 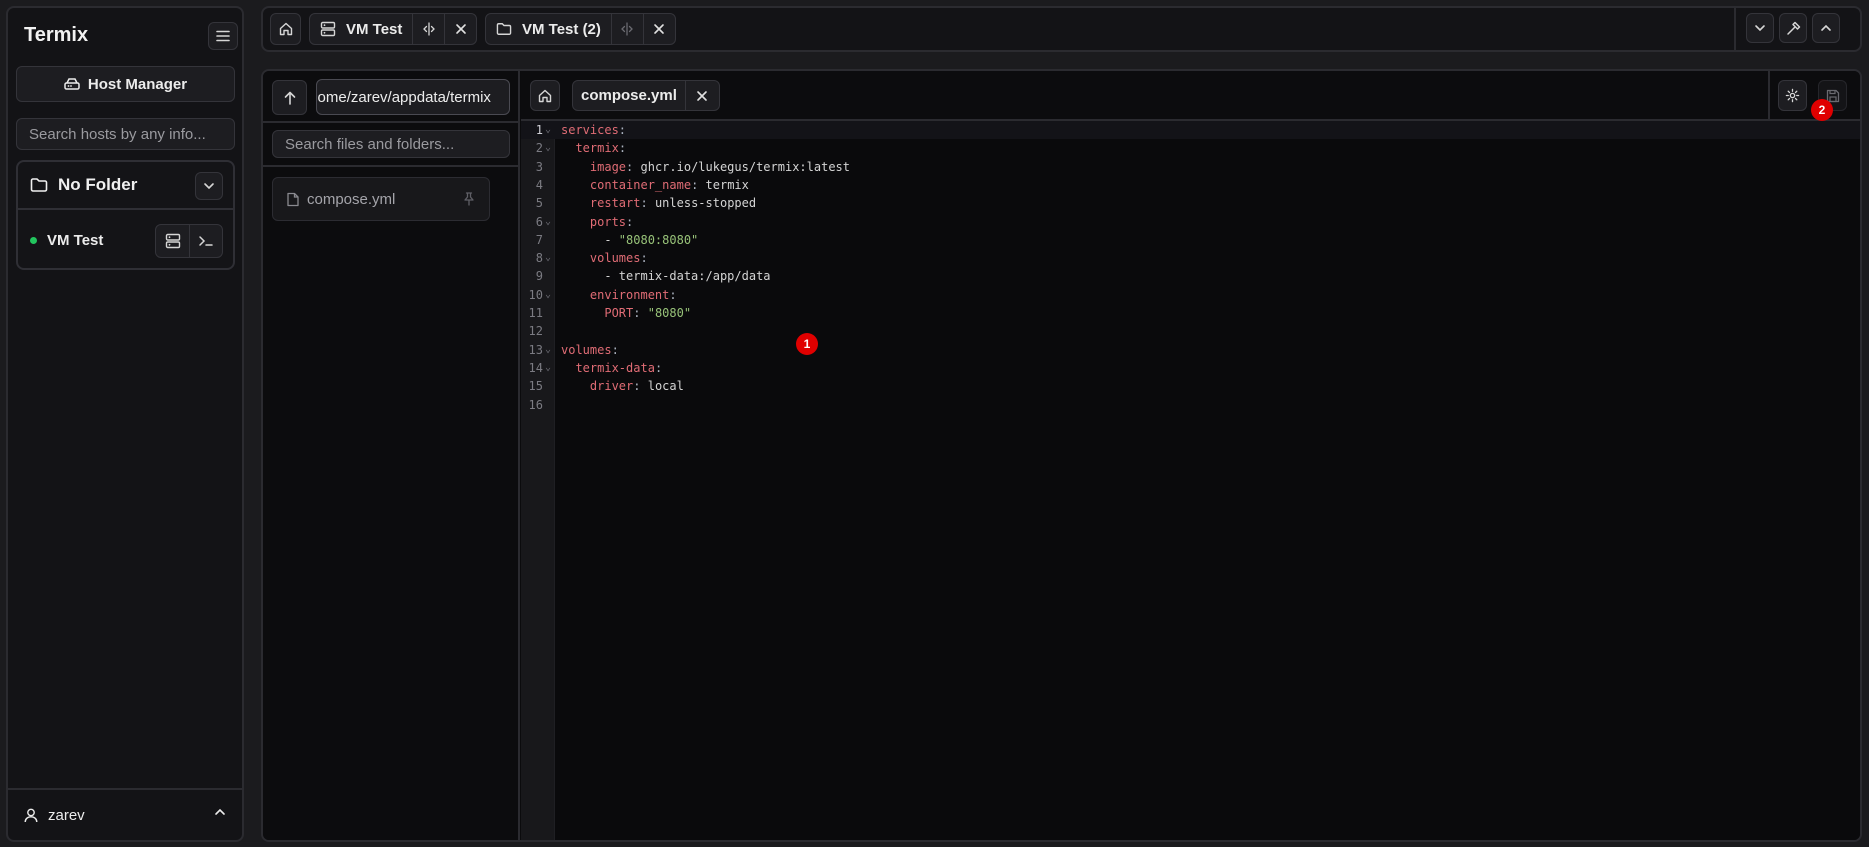 What do you see at coordinates (1190, 331) in the screenshot?
I see `code-line: 12` at bounding box center [1190, 331].